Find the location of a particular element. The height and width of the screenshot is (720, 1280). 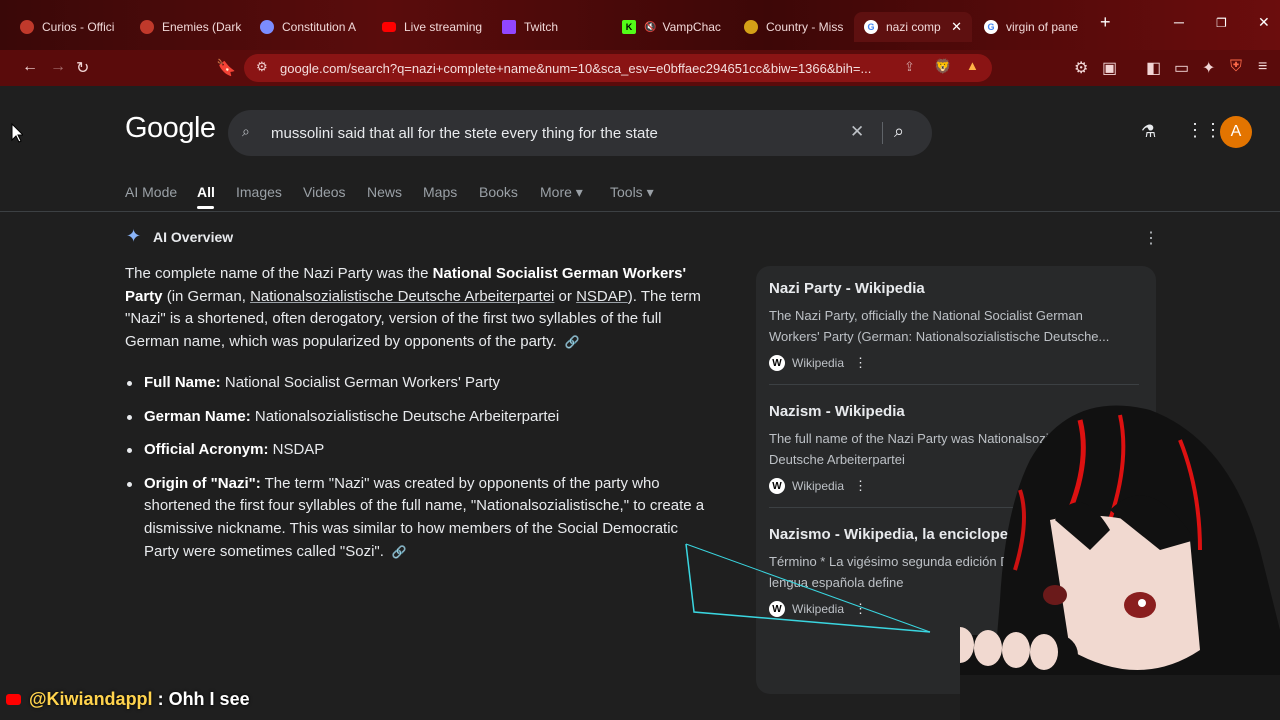

forward-icon: → is located at coordinates (58, 67).